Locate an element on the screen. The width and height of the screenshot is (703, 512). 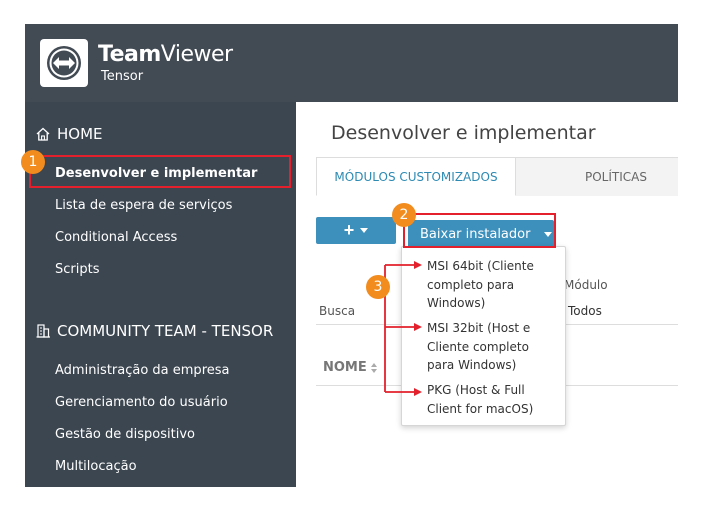
step-badge-2: 2 is located at coordinates (404, 215).